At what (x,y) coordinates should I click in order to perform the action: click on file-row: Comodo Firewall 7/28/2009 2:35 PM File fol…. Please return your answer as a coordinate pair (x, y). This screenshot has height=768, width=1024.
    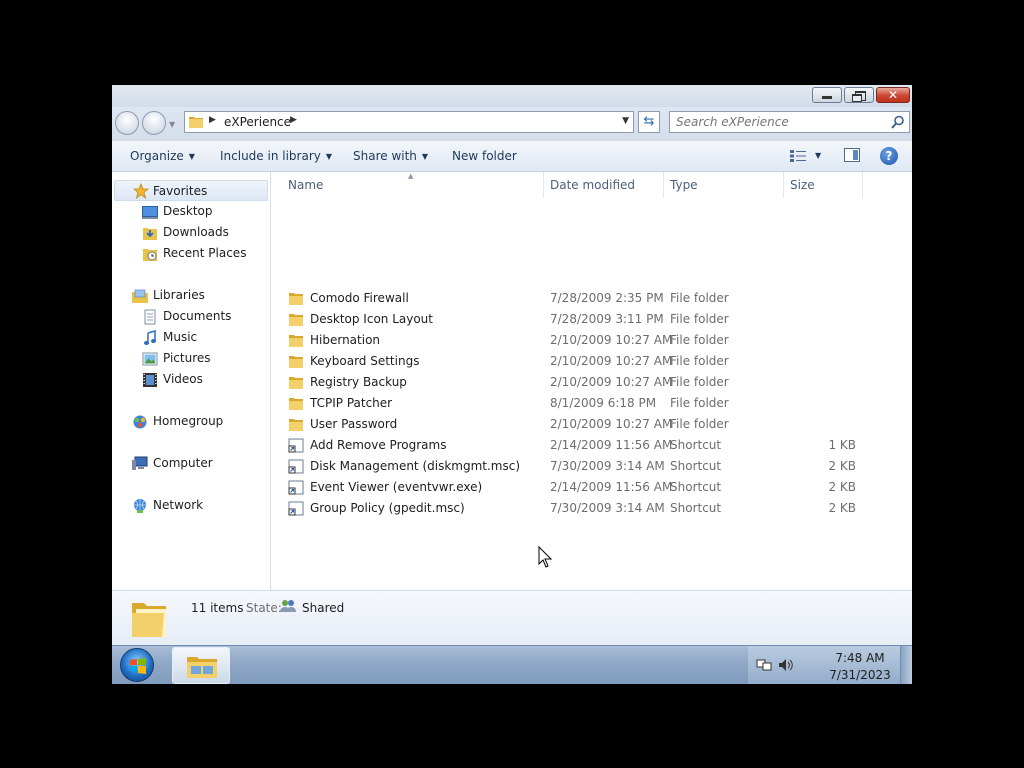
    Looking at the image, I should click on (588, 298).